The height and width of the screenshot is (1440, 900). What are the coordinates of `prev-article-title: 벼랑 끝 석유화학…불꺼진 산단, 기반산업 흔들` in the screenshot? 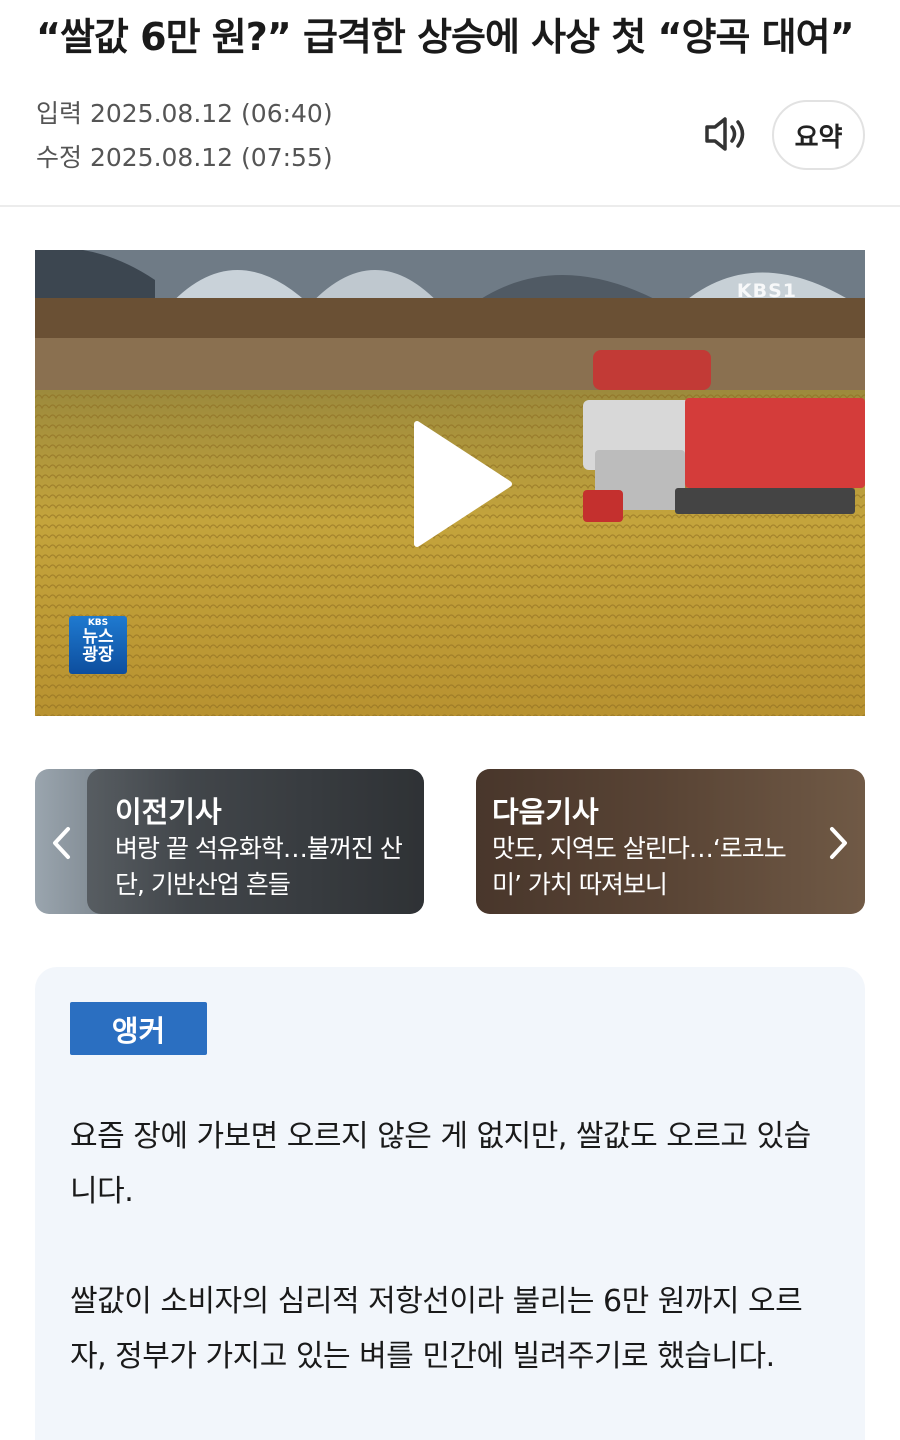 It's located at (259, 866).